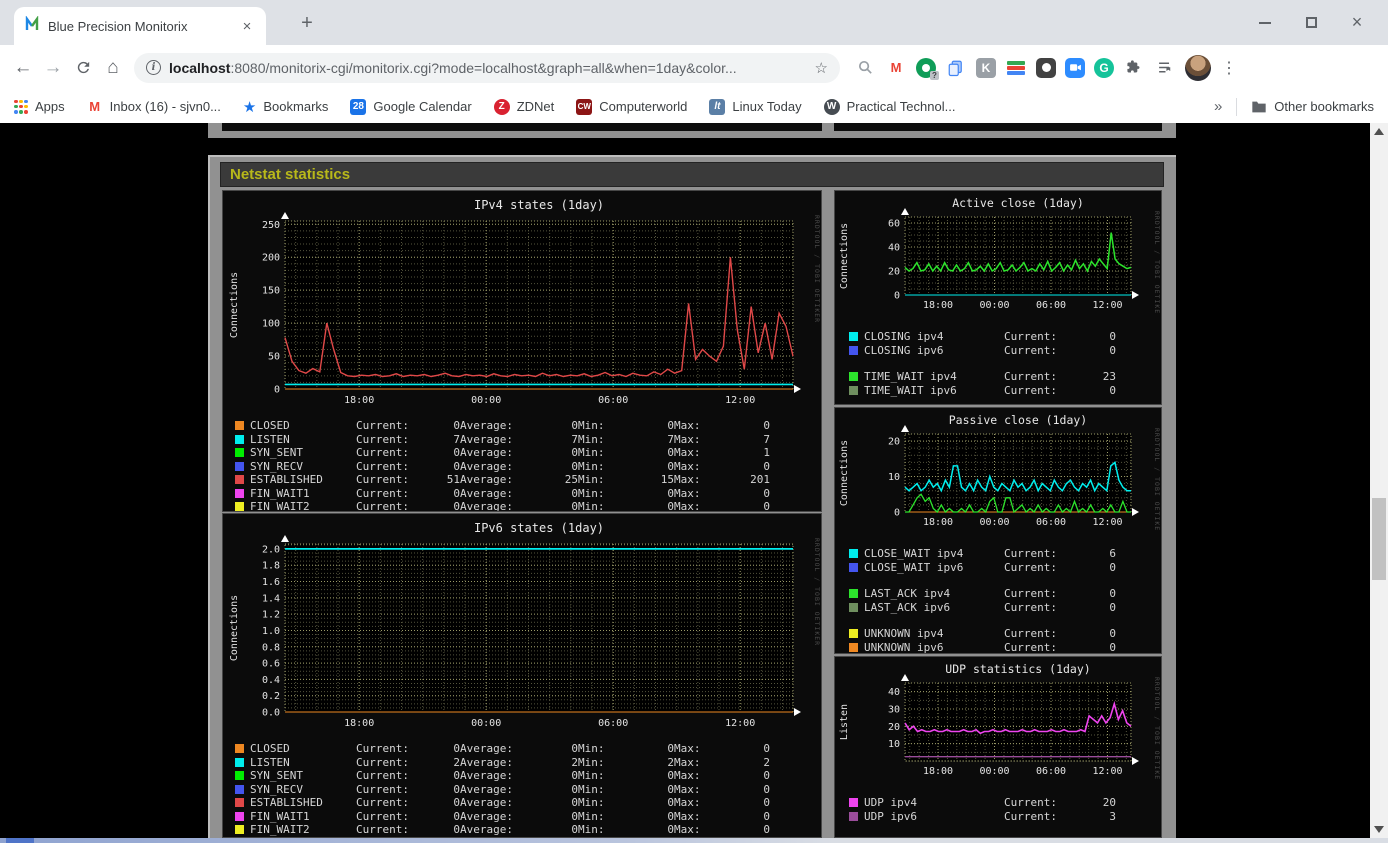 The width and height of the screenshot is (1388, 843). I want to click on gmail-icon: M, so click(95, 106).